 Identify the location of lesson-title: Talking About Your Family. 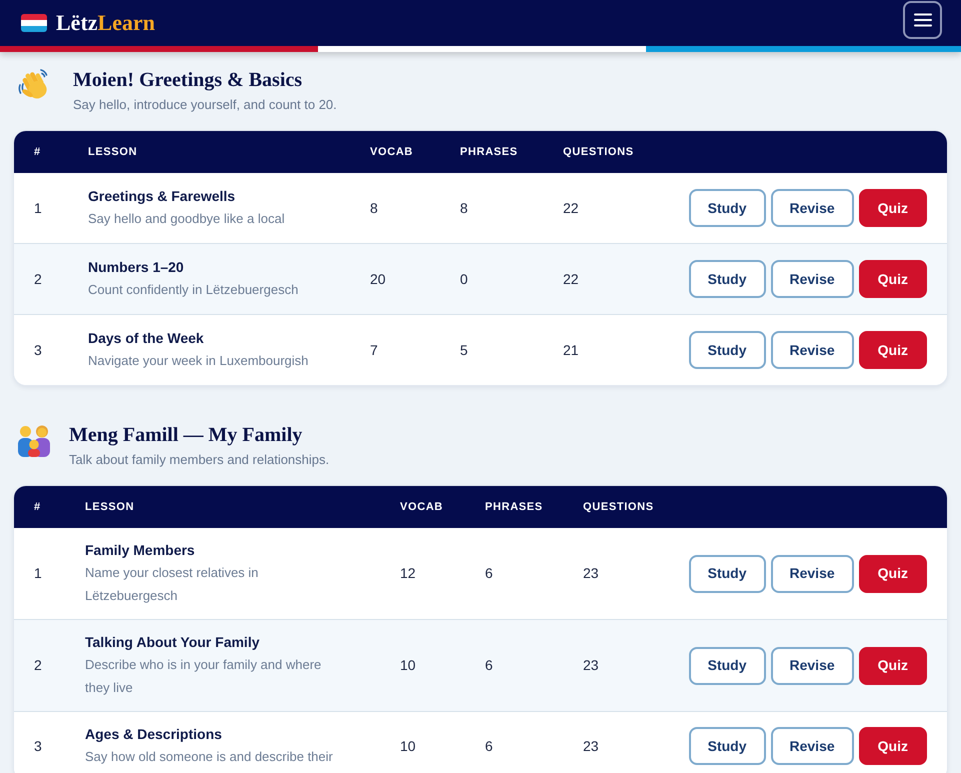
(172, 642).